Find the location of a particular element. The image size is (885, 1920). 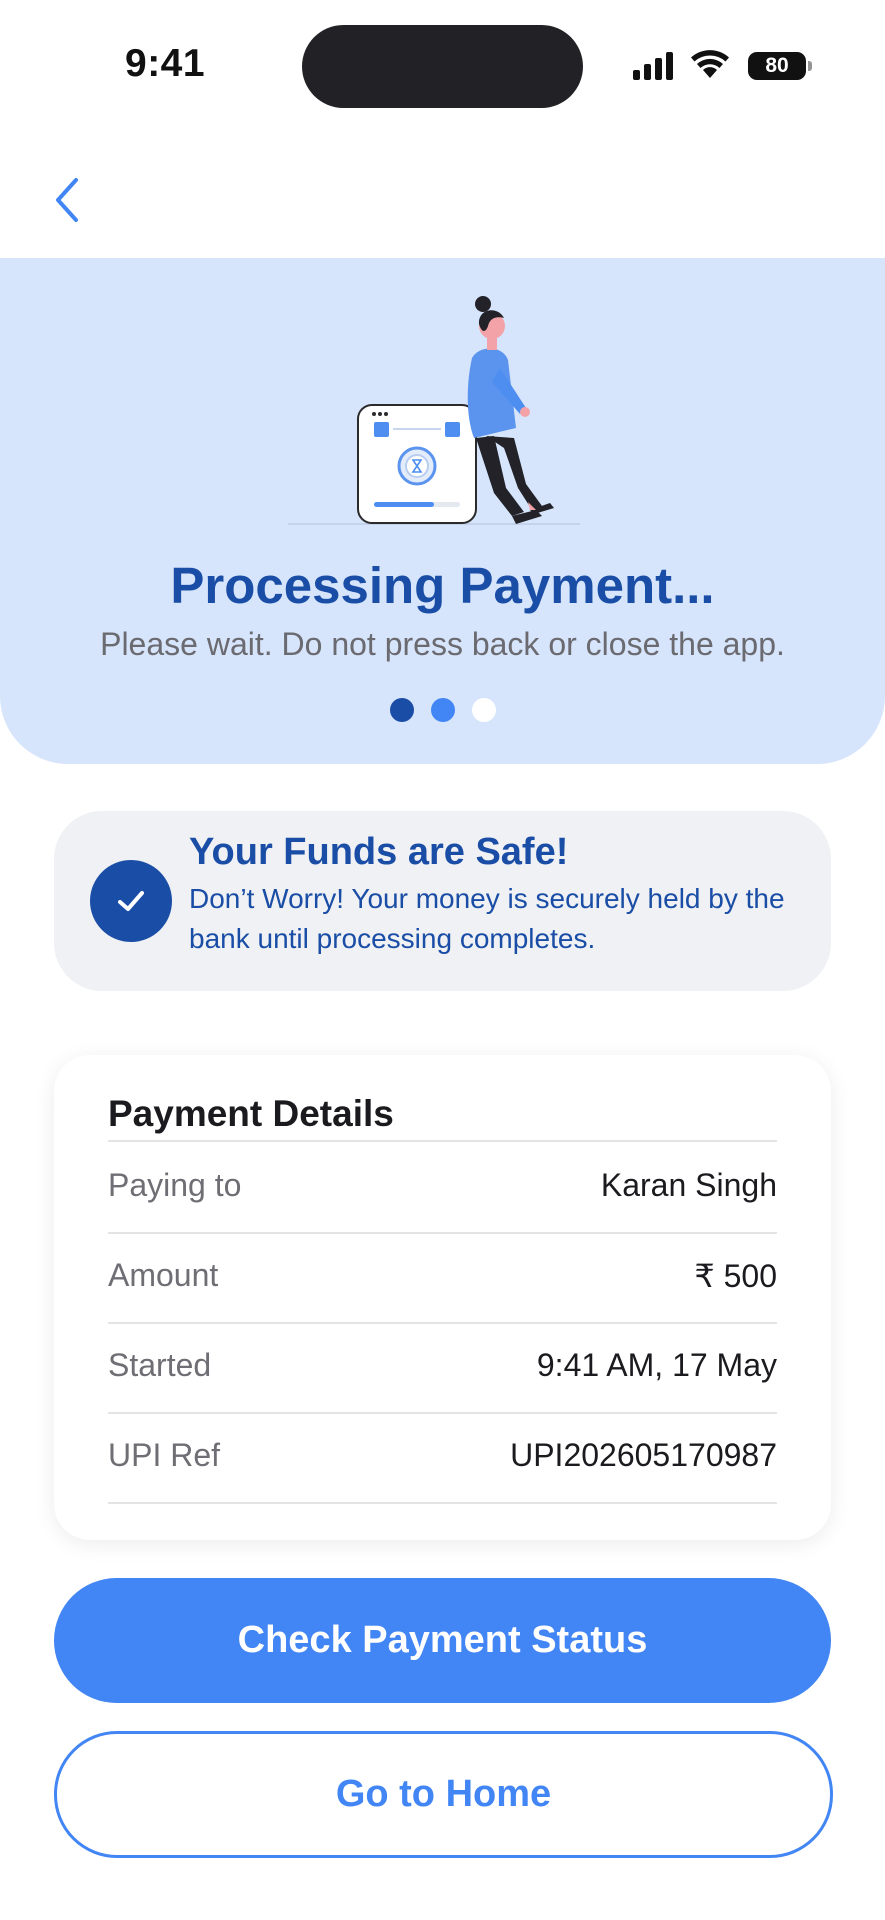

dynamic-island is located at coordinates (442, 66).